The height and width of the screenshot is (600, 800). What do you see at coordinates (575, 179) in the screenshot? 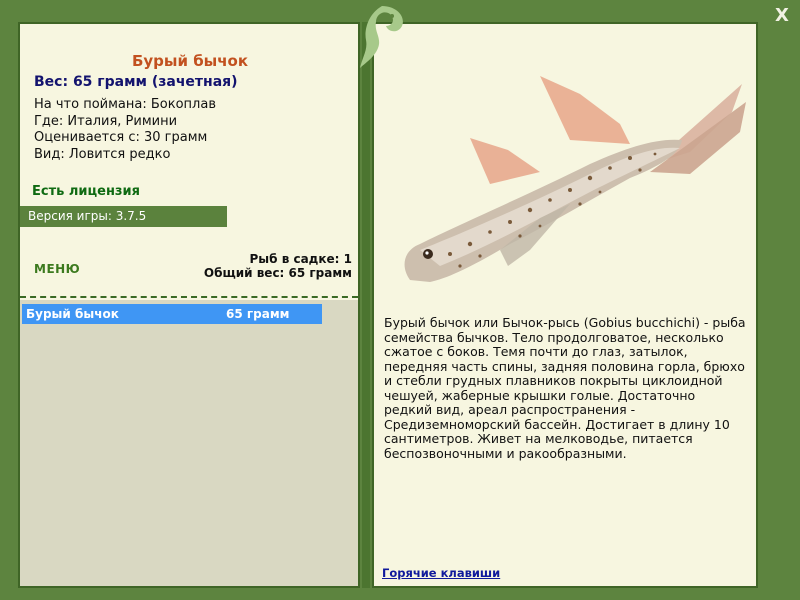
I see `fish-image` at bounding box center [575, 179].